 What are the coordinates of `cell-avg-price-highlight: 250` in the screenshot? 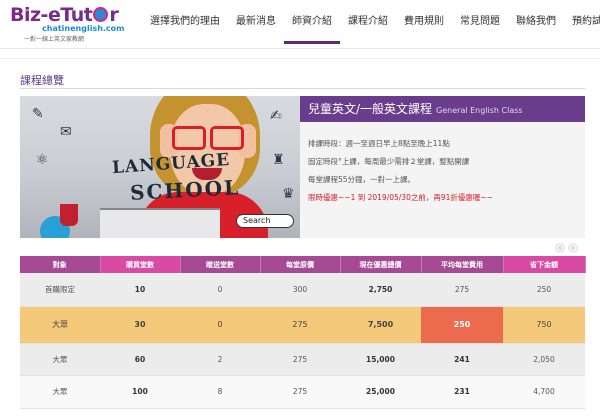 It's located at (462, 325).